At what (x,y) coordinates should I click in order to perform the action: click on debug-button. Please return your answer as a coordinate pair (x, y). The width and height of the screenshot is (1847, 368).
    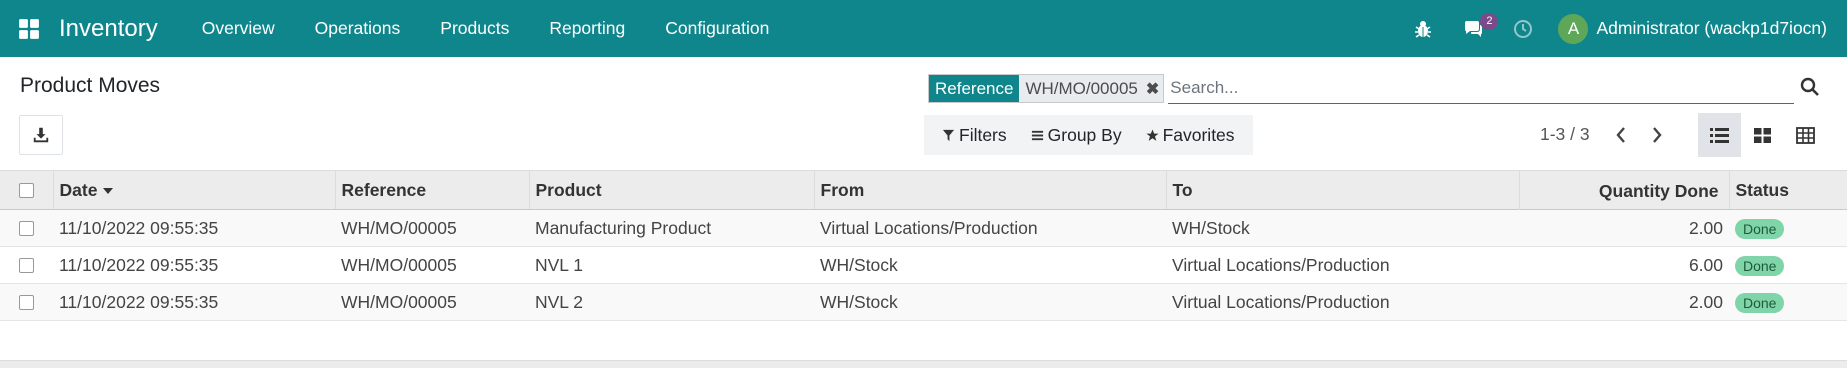
    Looking at the image, I should click on (1423, 28).